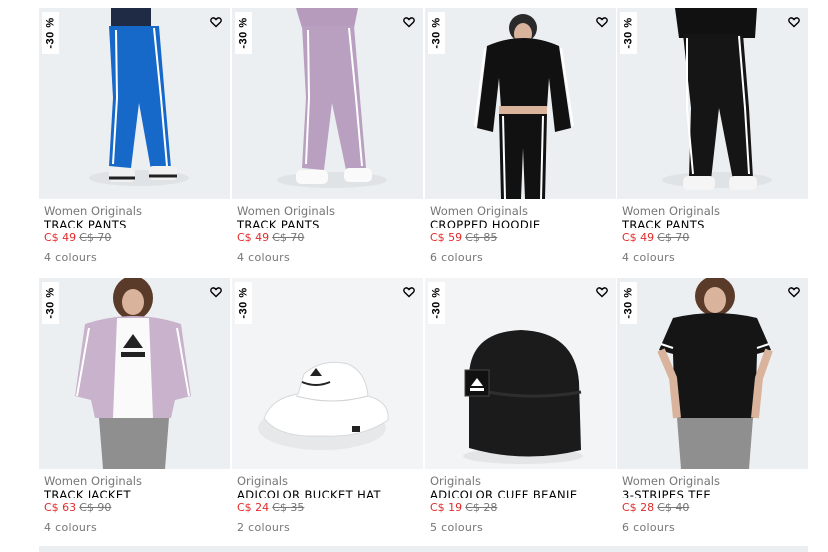 Image resolution: width=828 pixels, height=552 pixels. Describe the element at coordinates (638, 507) in the screenshot. I see `sale-price: C$ 28` at that location.